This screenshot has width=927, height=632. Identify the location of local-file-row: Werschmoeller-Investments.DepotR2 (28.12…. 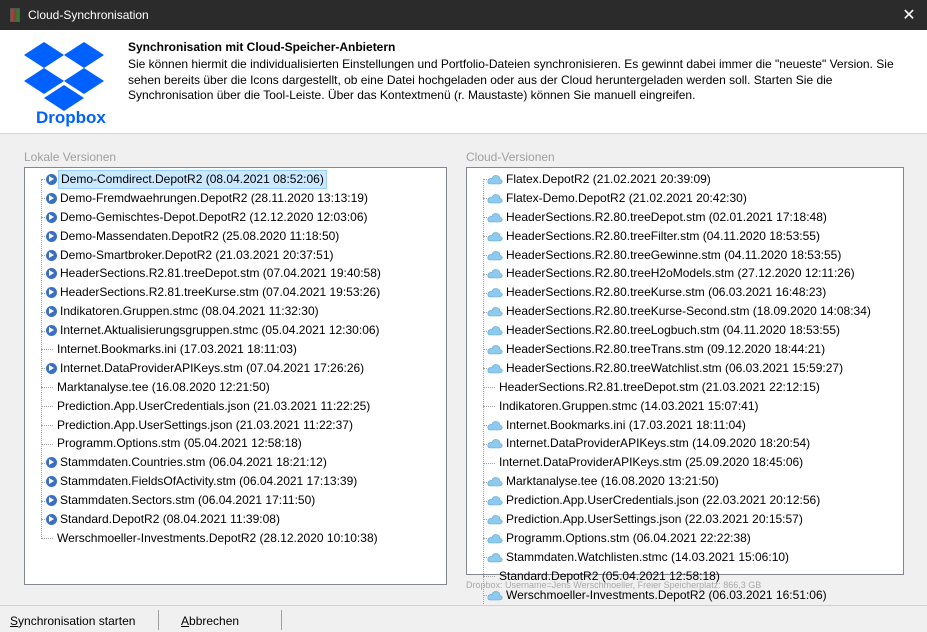
(235, 538).